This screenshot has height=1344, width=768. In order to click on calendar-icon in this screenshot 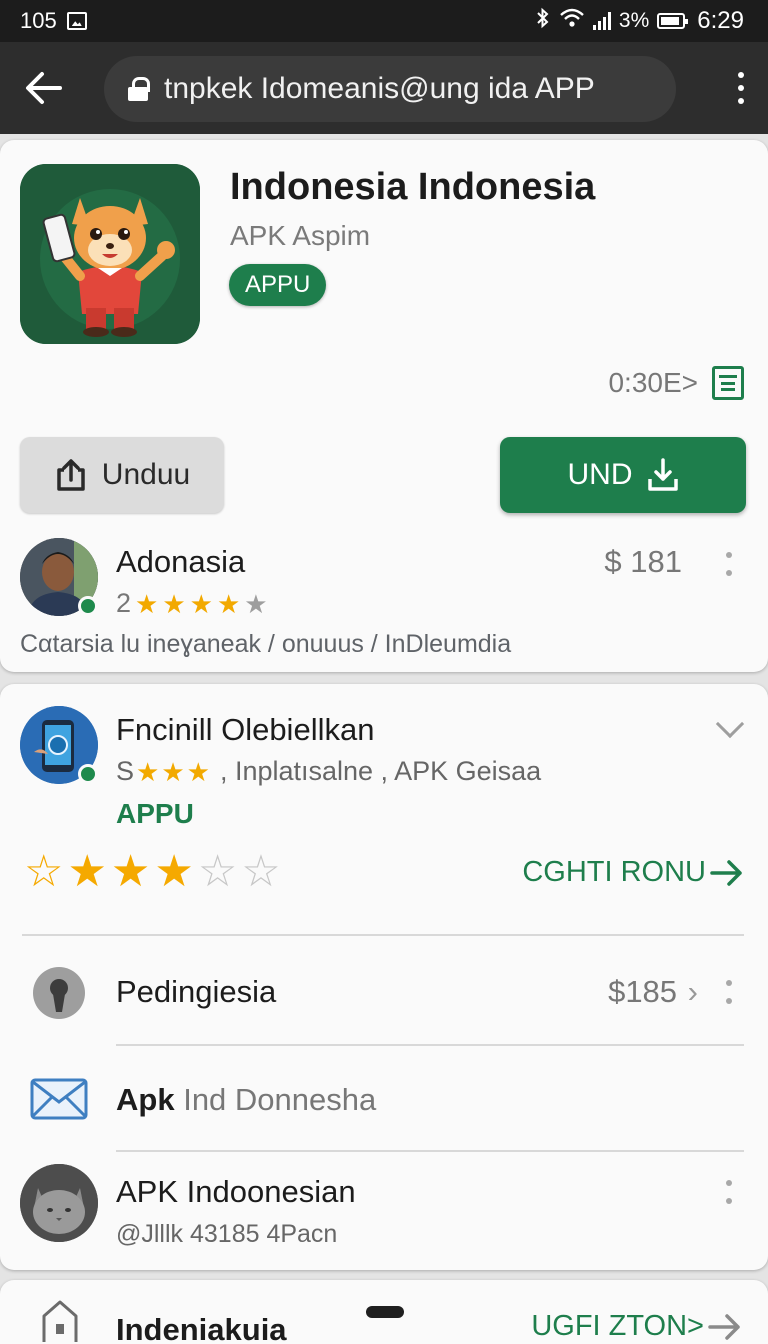, I will do `click(728, 383)`.